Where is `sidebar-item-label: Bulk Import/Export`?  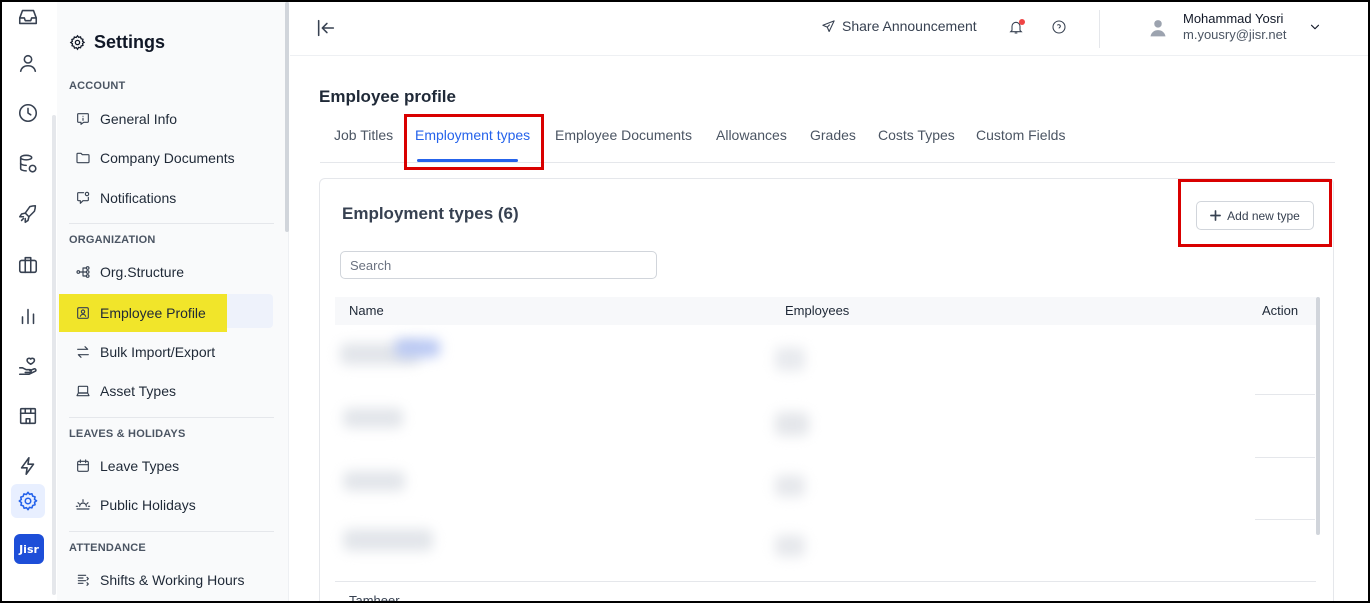
sidebar-item-label: Bulk Import/Export is located at coordinates (158, 352).